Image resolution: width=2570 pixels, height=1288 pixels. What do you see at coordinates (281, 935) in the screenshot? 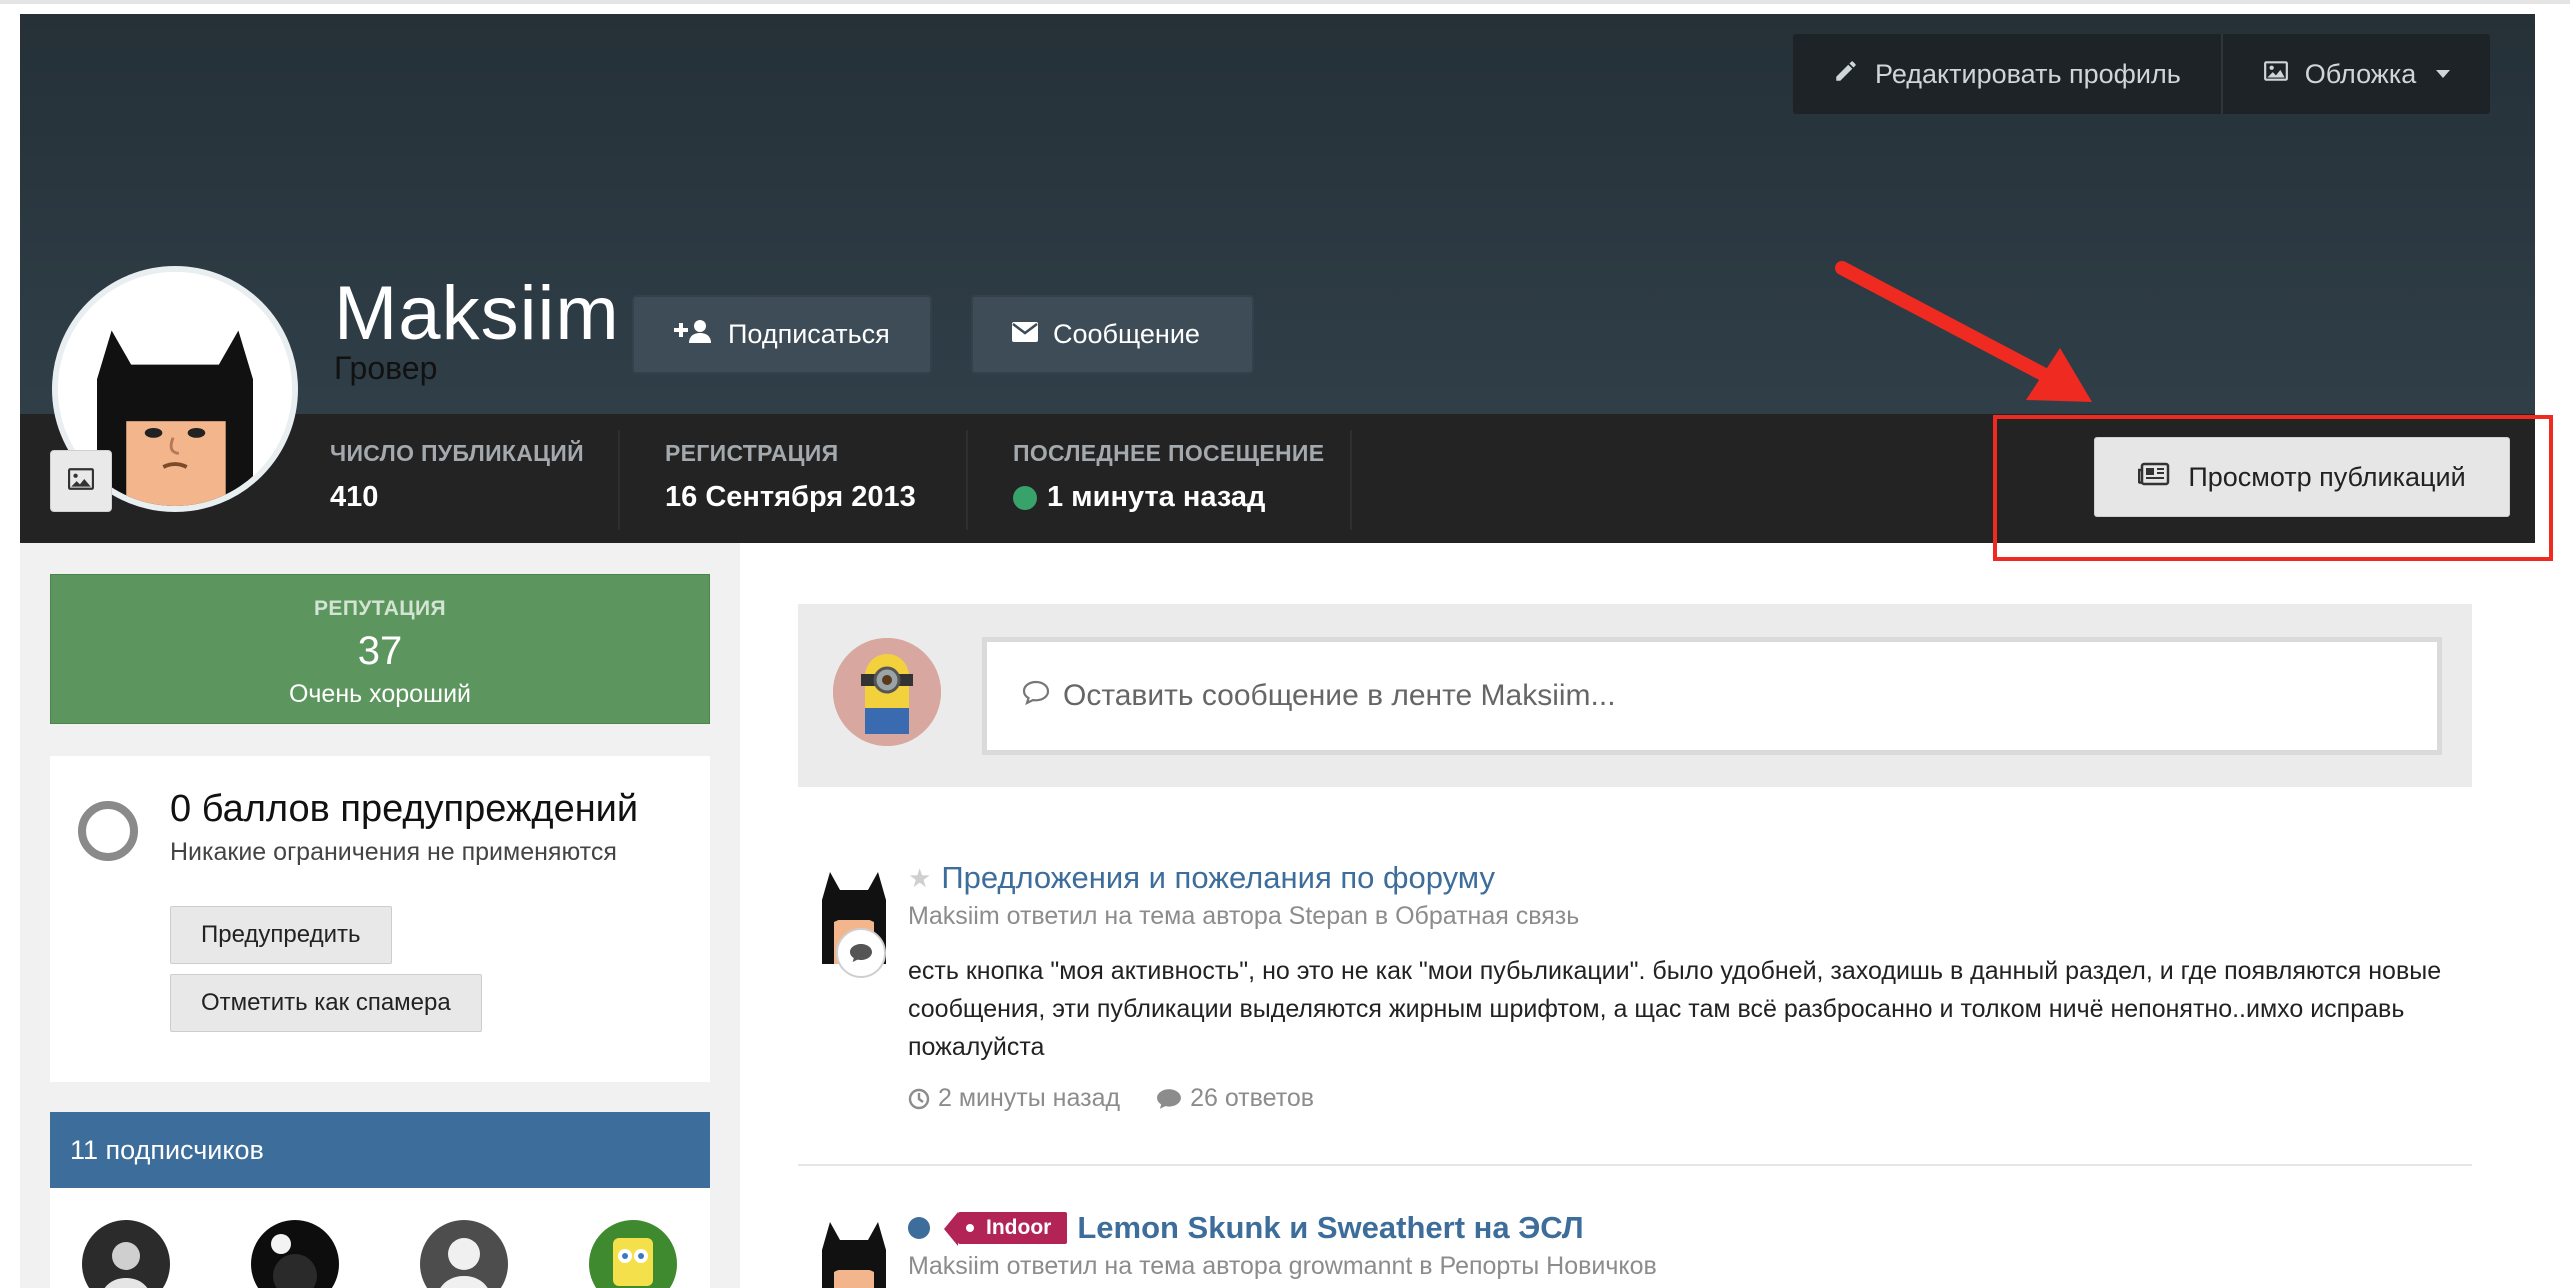
I see `warn-user-button: Предупредить` at bounding box center [281, 935].